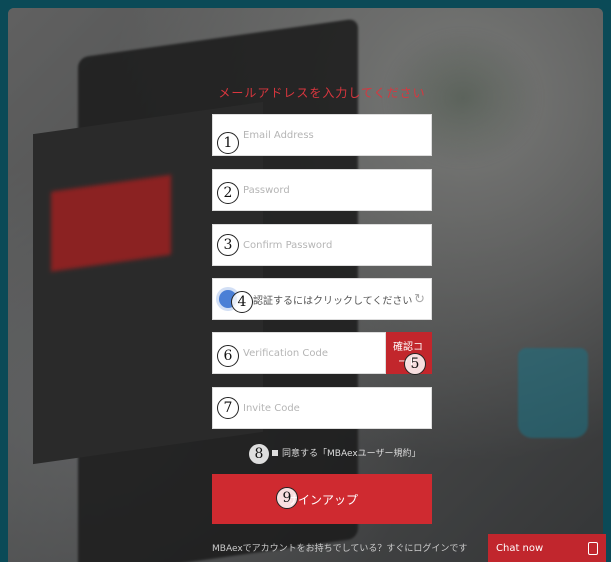 Image resolution: width=611 pixels, height=562 pixels. What do you see at coordinates (275, 452) in the screenshot?
I see `terms-checkbox` at bounding box center [275, 452].